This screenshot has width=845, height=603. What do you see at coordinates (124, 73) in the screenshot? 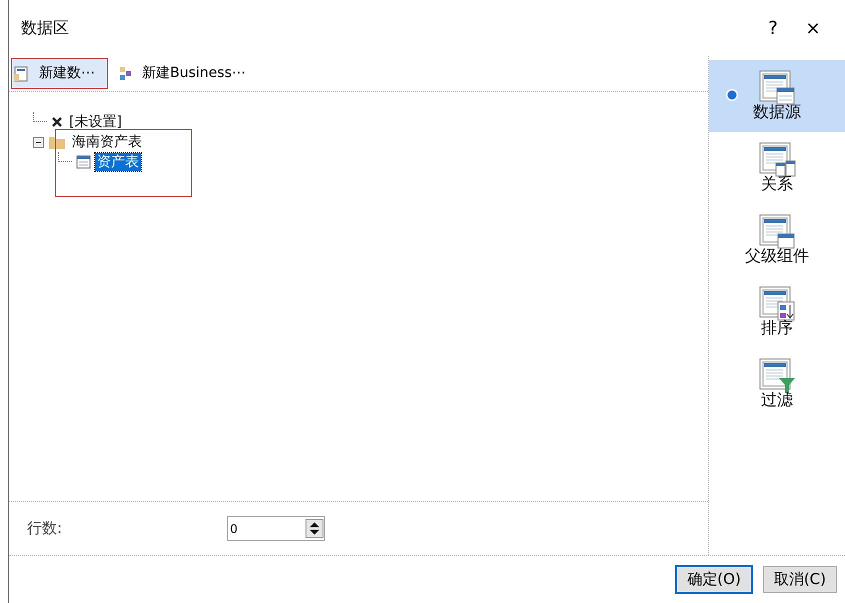
I see `blocks-icon` at bounding box center [124, 73].